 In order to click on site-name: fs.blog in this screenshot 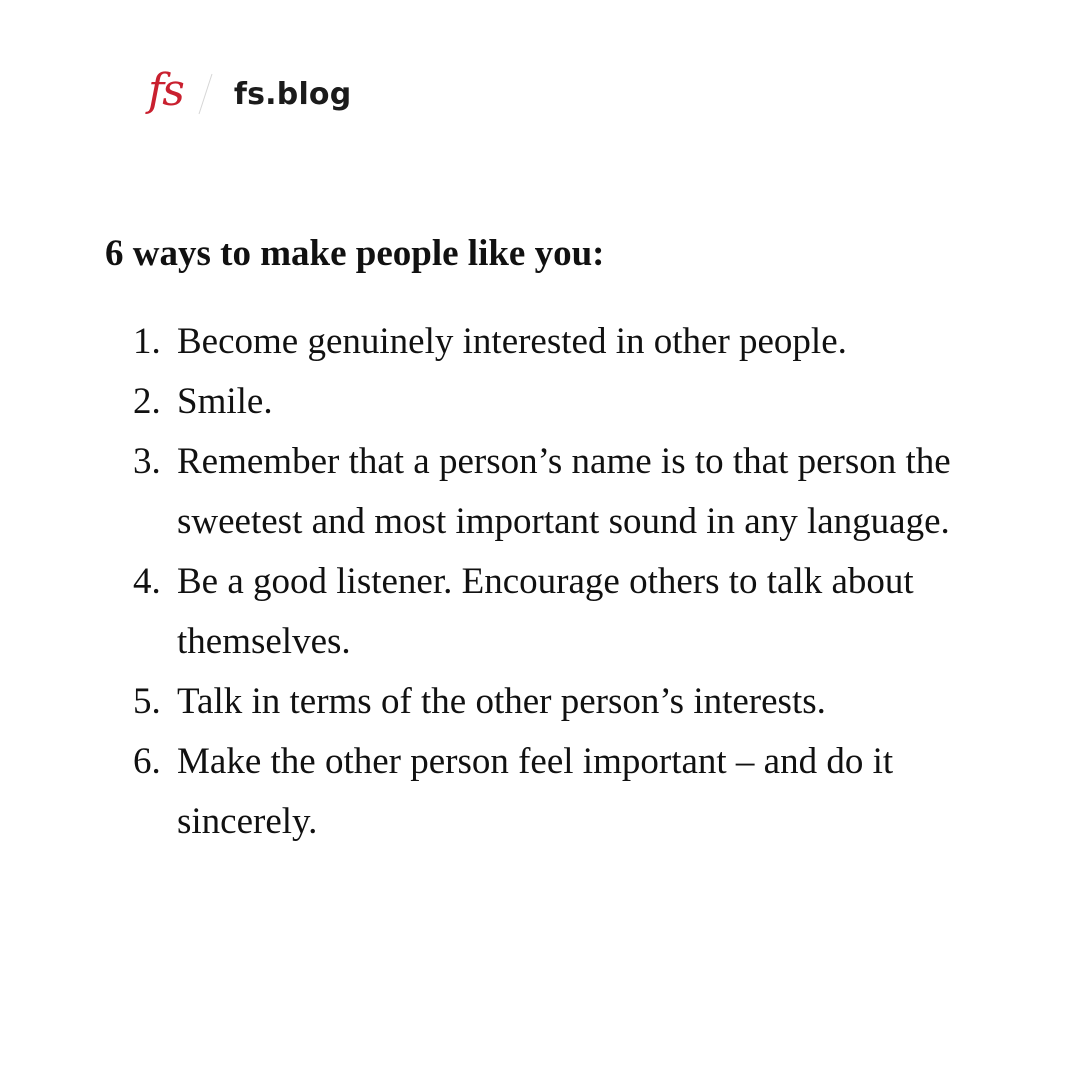, I will do `click(292, 94)`.